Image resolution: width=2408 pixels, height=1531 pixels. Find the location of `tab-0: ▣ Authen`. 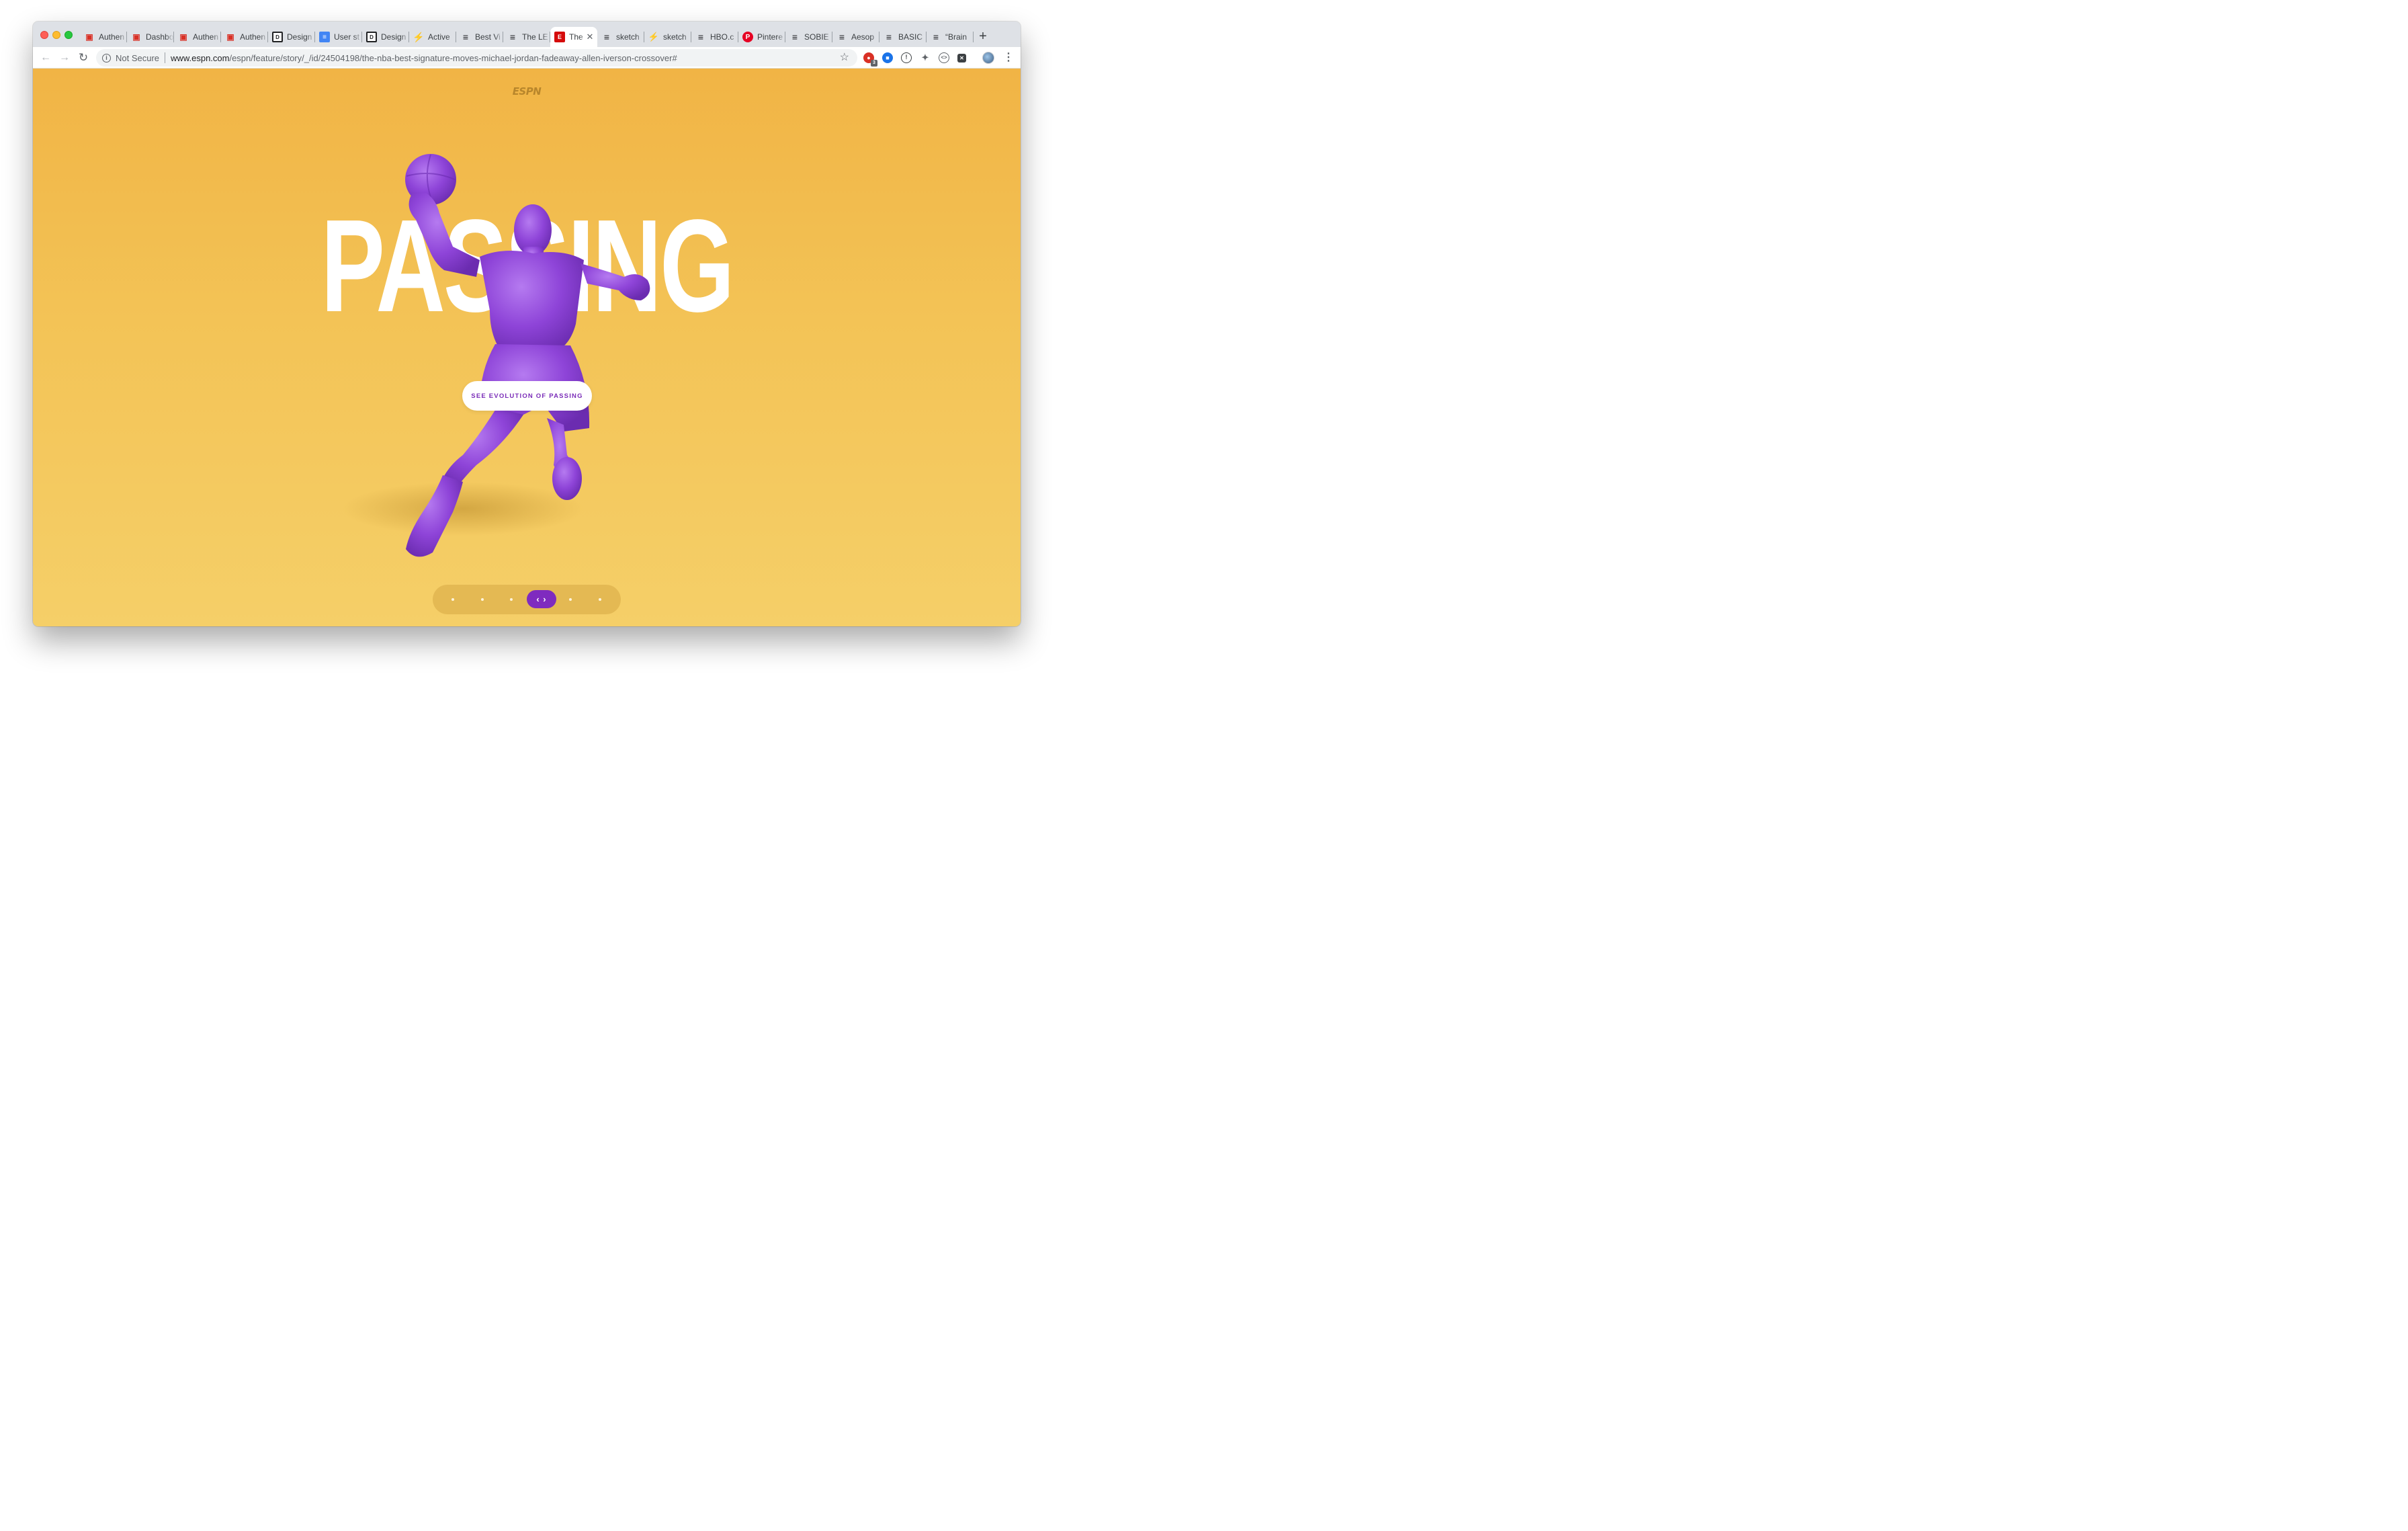

tab-0: ▣ Authen is located at coordinates (103, 37).